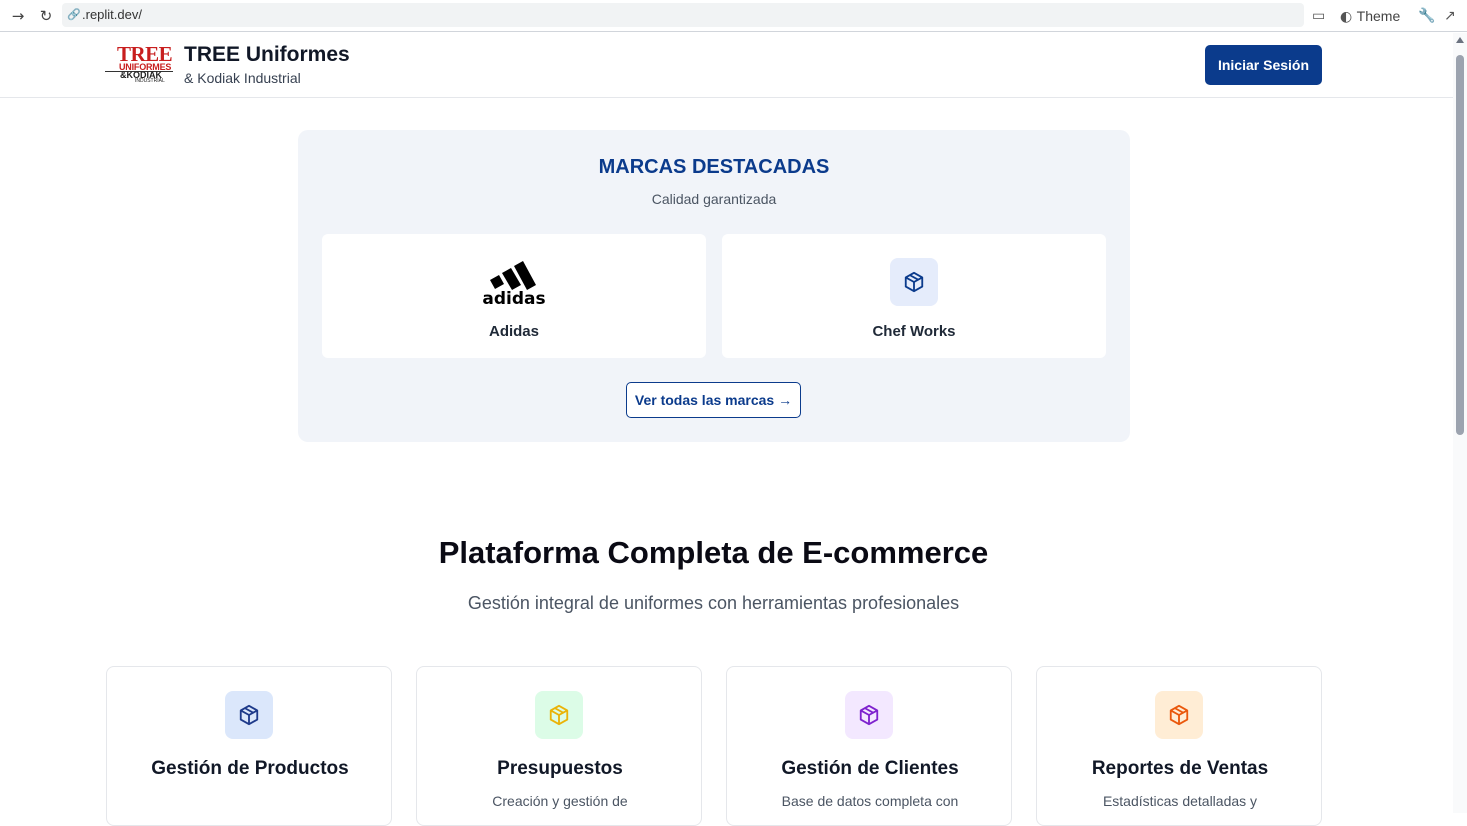  Describe the element at coordinates (683, 15) in the screenshot. I see `address-bar: 🔗 .replit.dev/` at that location.